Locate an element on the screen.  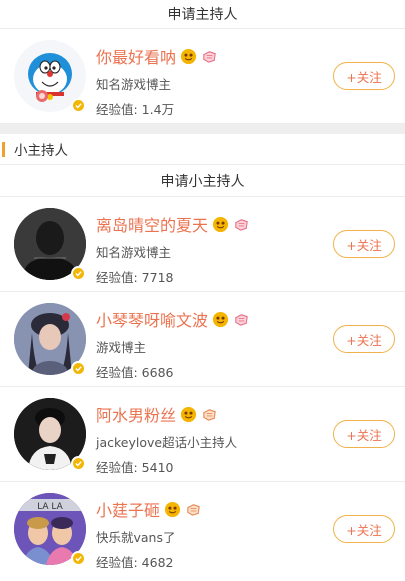
host-name: 阿水男粉丝 is located at coordinates (136, 414).